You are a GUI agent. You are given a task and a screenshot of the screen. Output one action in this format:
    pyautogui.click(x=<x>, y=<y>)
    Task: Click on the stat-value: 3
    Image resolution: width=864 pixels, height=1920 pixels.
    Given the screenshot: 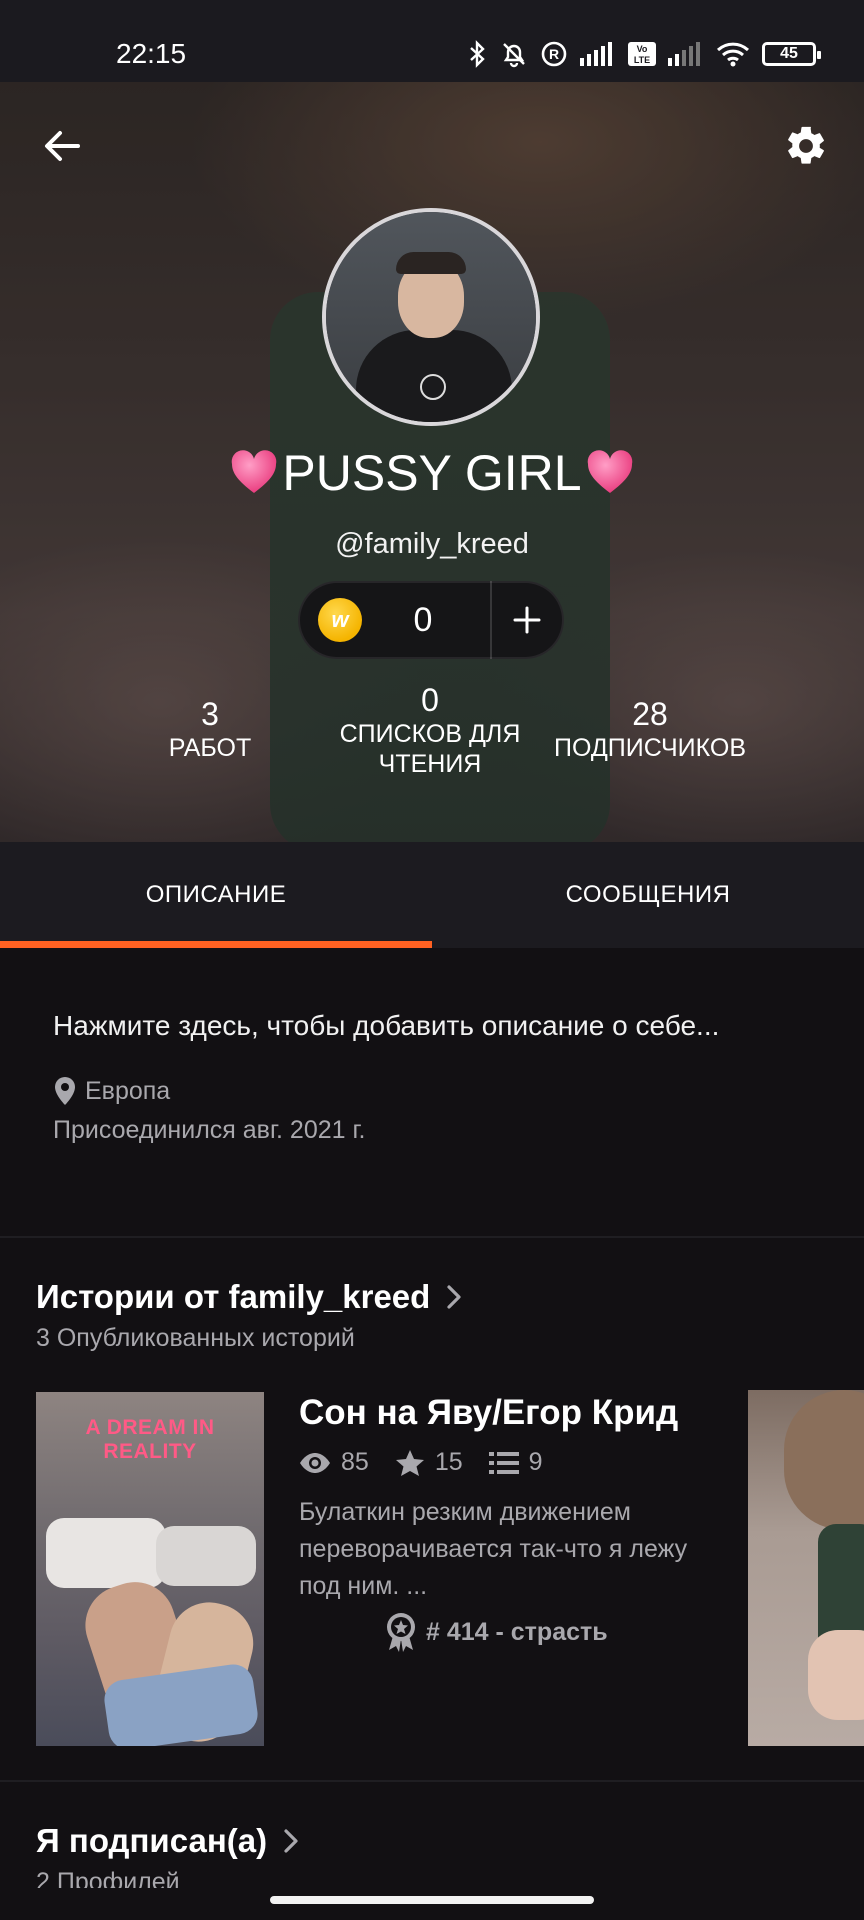 What is the action you would take?
    pyautogui.click(x=210, y=714)
    